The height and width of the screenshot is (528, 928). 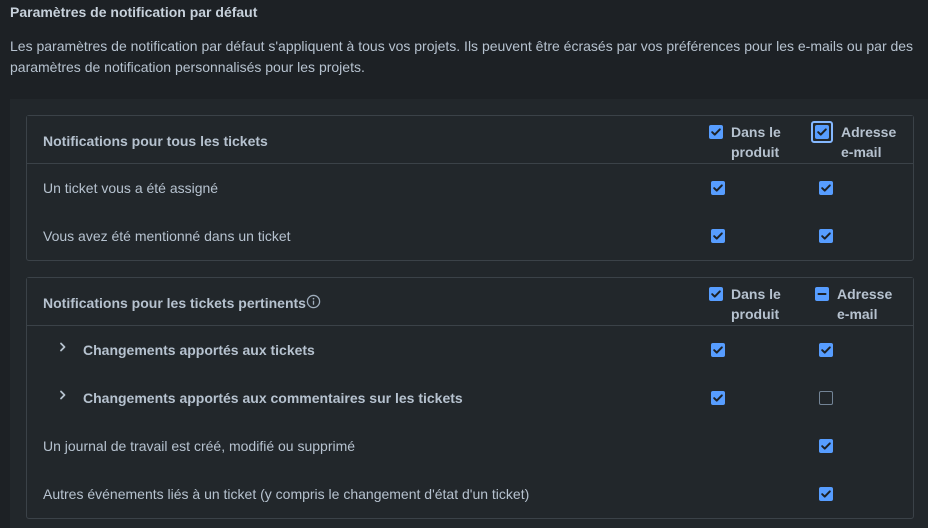 I want to click on info-icon, so click(x=313, y=301).